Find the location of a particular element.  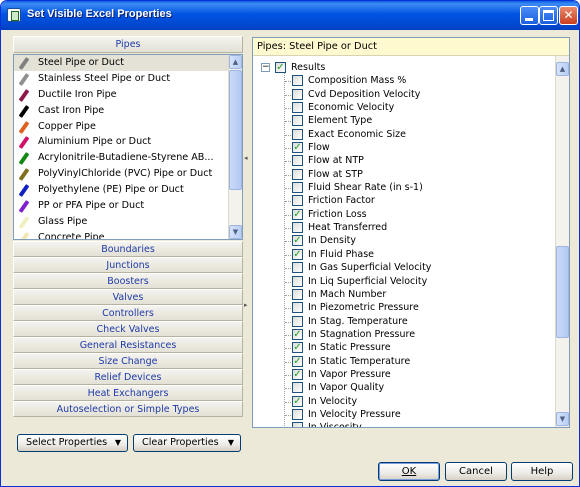

cancel-button: Cancel is located at coordinates (476, 471).